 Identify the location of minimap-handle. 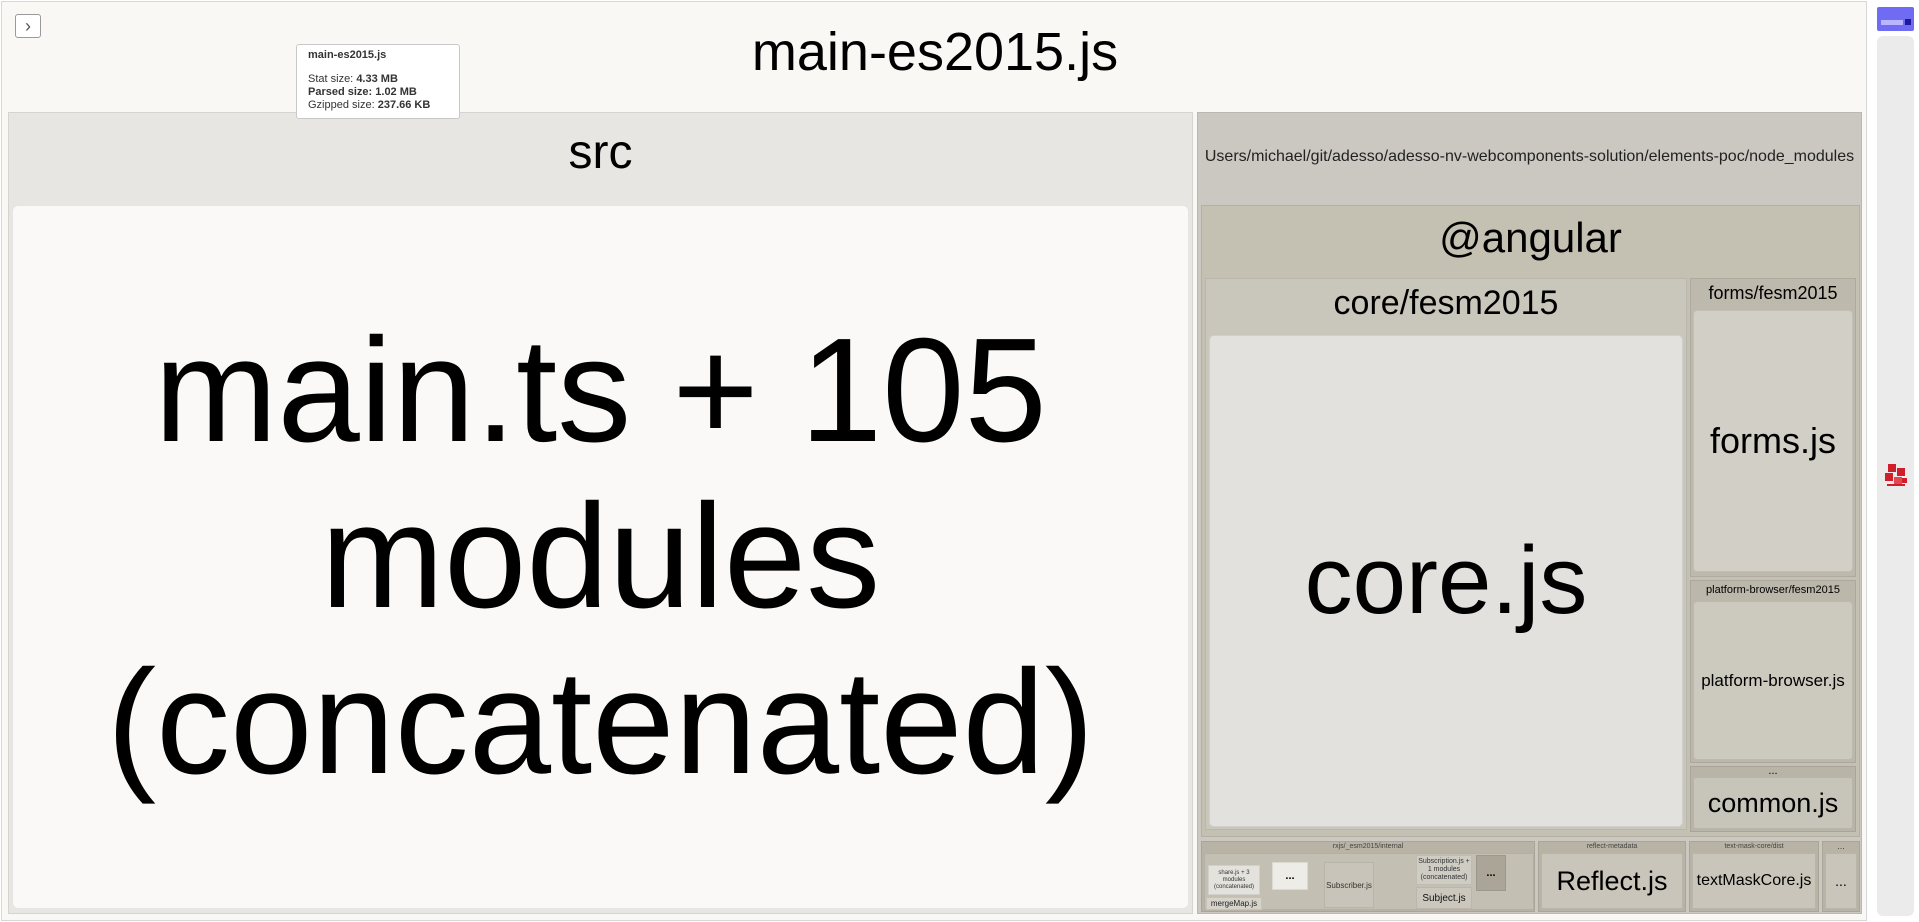
(1908, 22).